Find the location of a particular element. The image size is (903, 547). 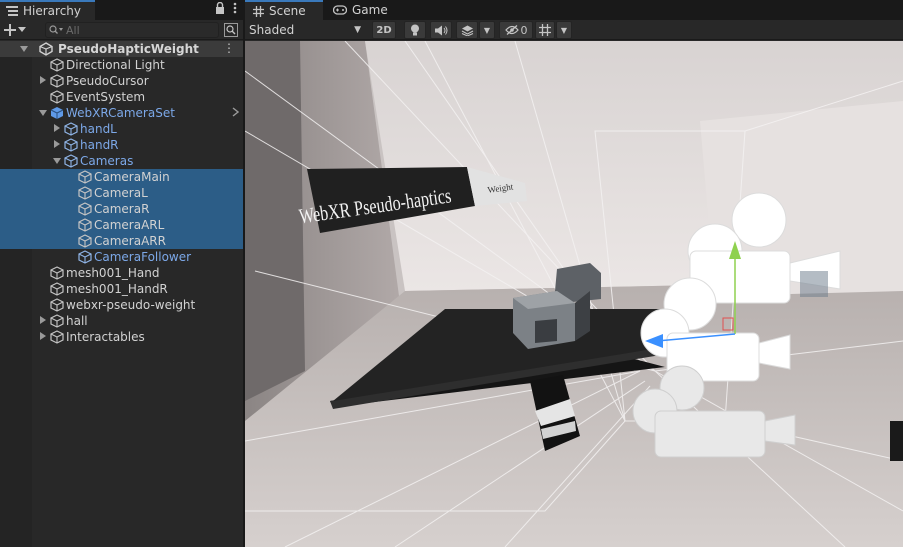

shading-mode-dropdown: Shaded ▼ is located at coordinates (305, 30).